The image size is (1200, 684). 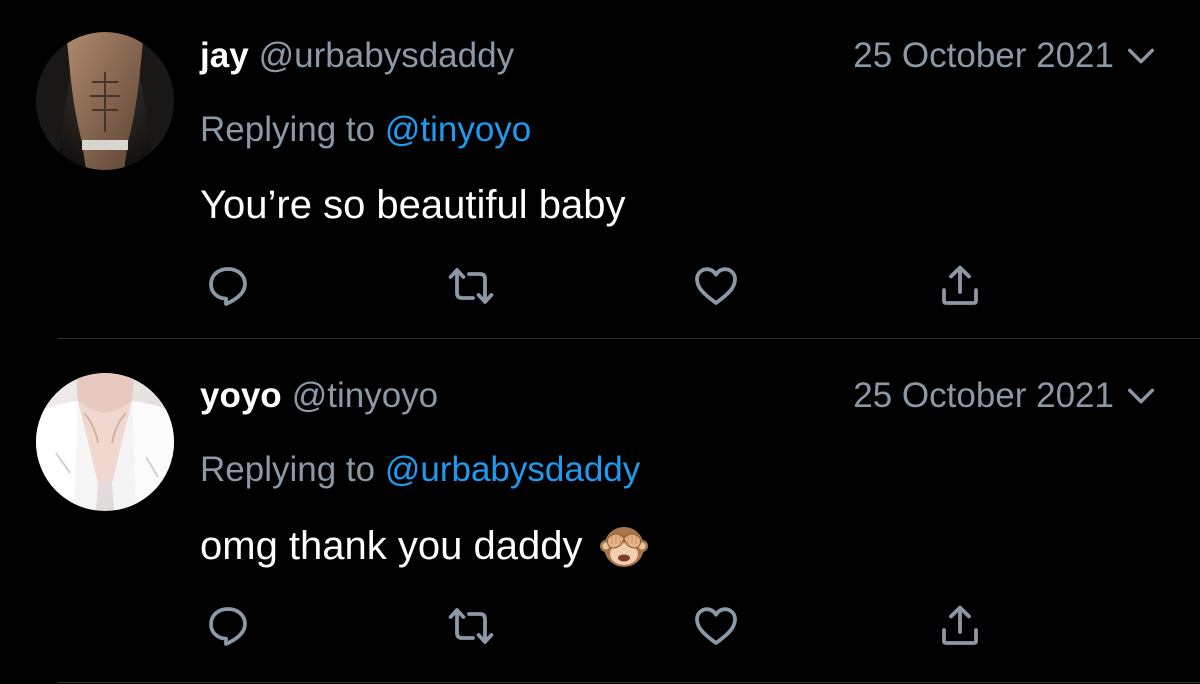 I want to click on tweet-header: yoyo @tinyoyo, so click(x=319, y=396).